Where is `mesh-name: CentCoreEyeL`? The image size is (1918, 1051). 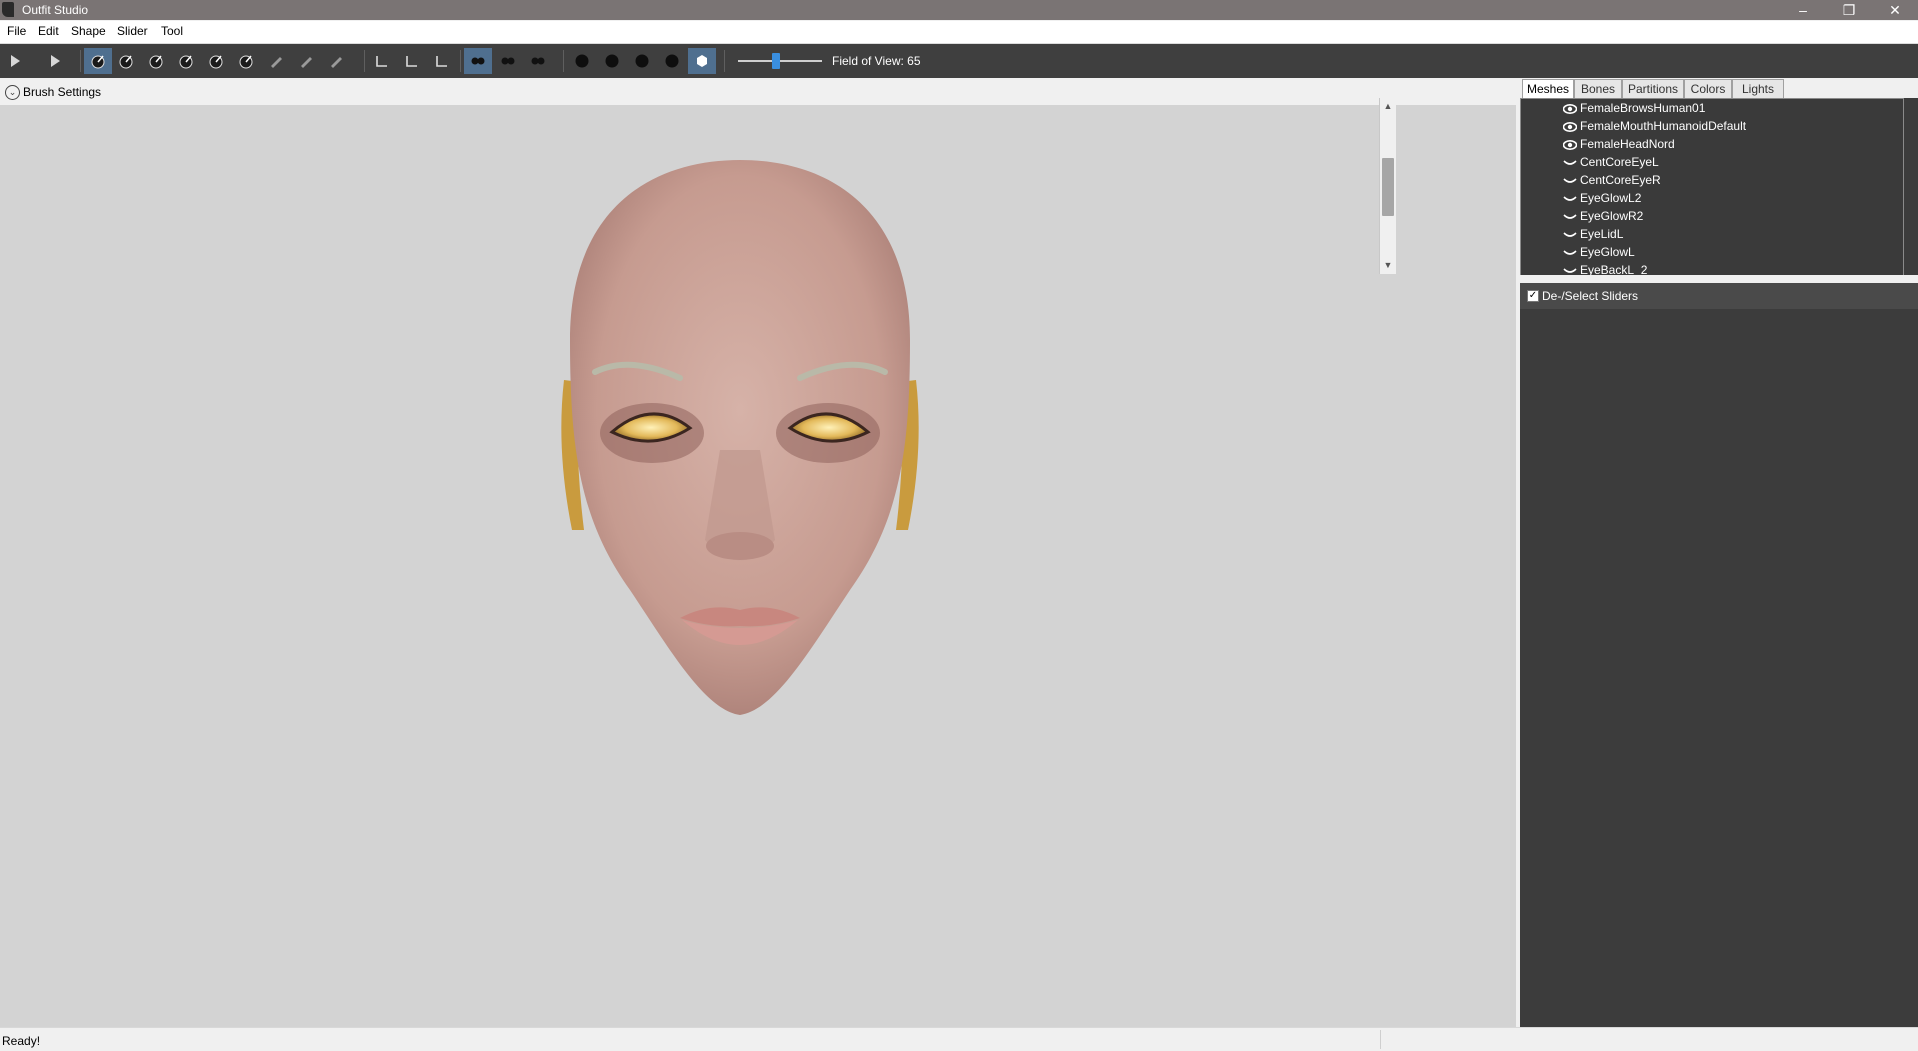 mesh-name: CentCoreEyeL is located at coordinates (1619, 162).